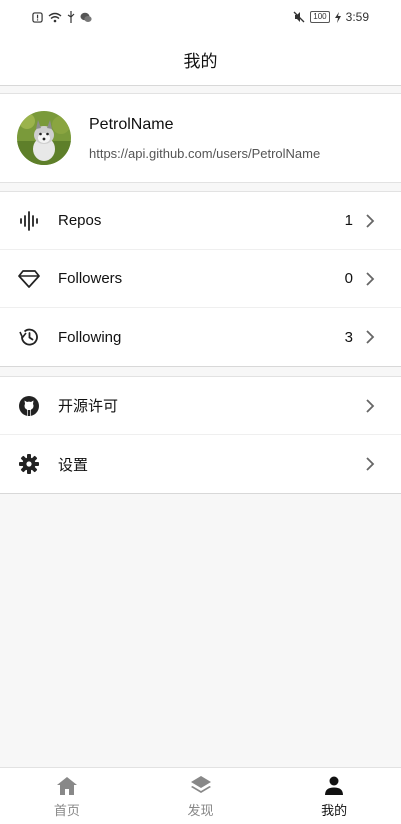 The height and width of the screenshot is (824, 401). Describe the element at coordinates (334, 810) in the screenshot. I see `nav-label-mine: 我的` at that location.